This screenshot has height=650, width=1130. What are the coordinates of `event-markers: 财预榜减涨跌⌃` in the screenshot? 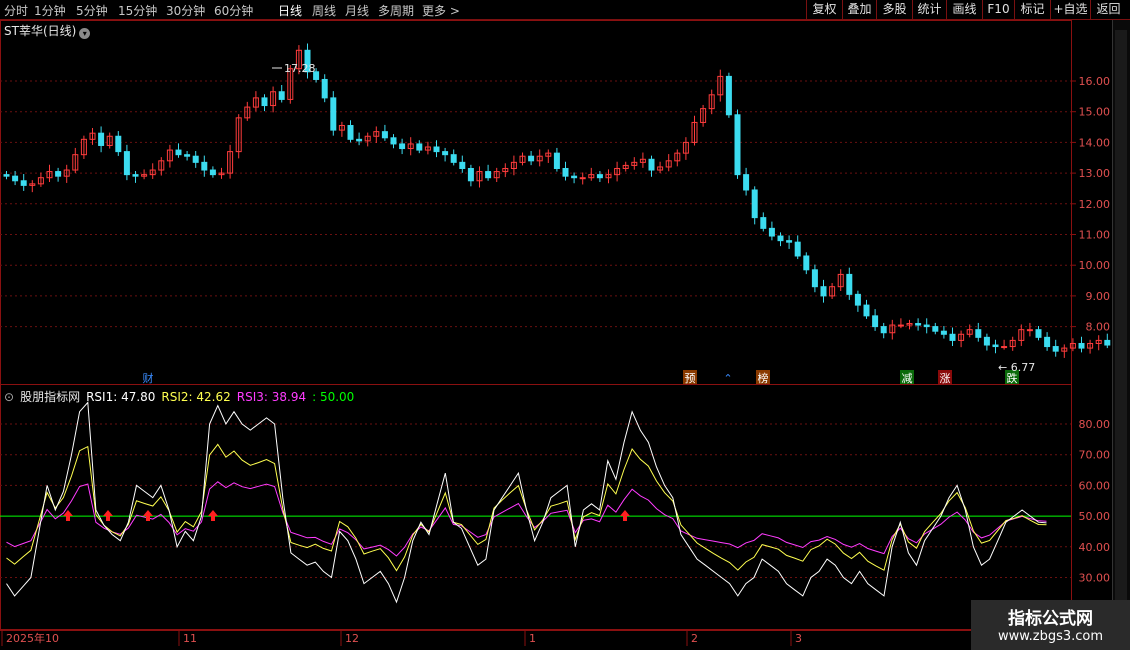 It's located at (581, 377).